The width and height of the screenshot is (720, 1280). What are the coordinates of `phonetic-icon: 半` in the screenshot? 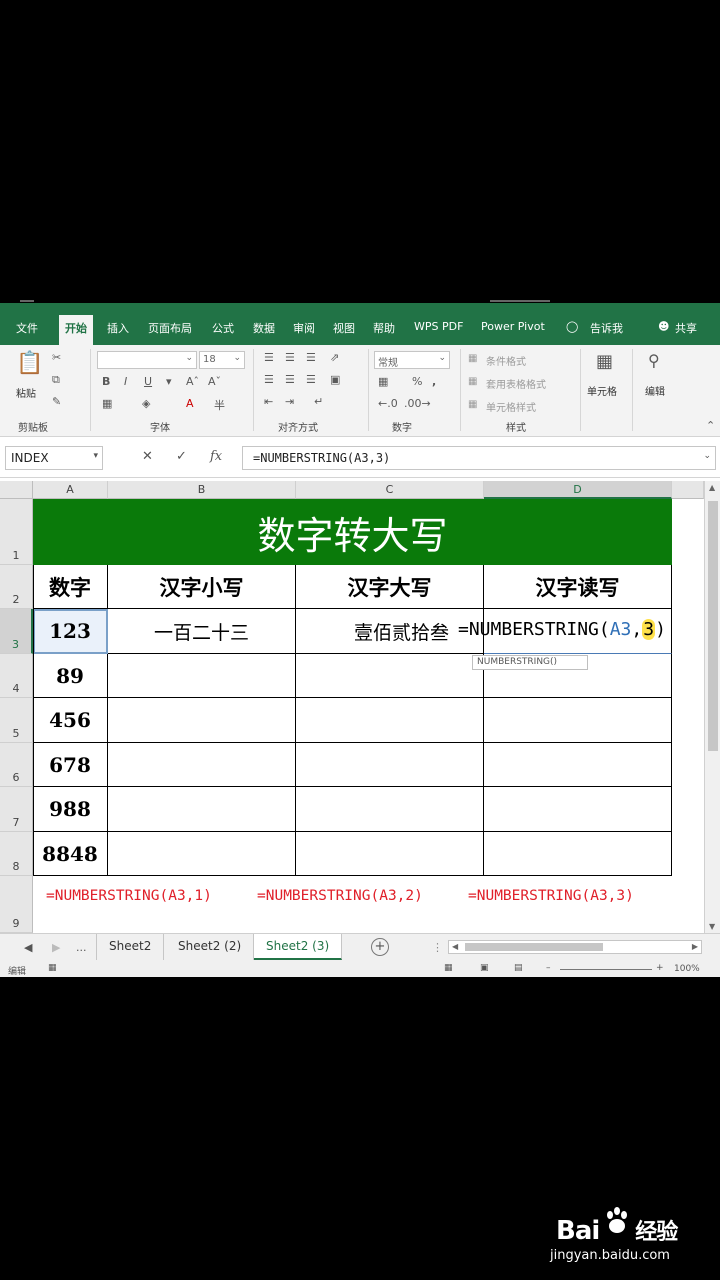 It's located at (219, 405).